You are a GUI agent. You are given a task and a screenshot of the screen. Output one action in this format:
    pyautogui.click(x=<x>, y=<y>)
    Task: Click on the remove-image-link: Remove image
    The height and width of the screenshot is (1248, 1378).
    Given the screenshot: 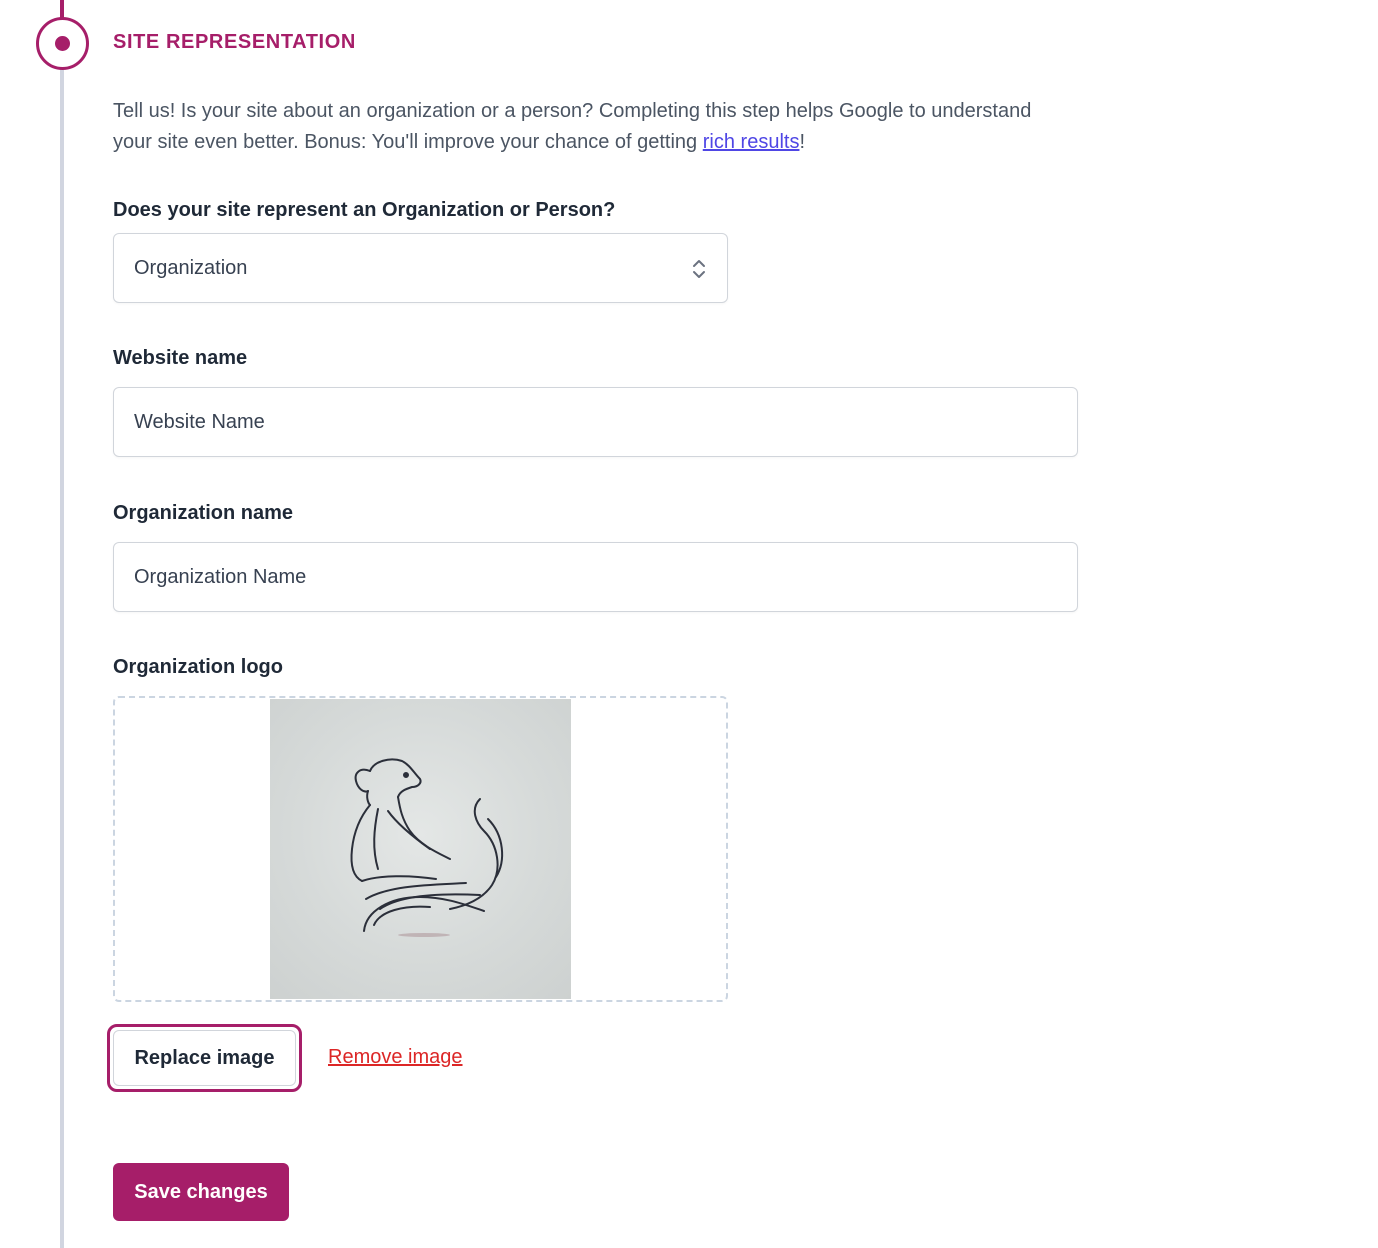 What is the action you would take?
    pyautogui.click(x=395, y=1057)
    